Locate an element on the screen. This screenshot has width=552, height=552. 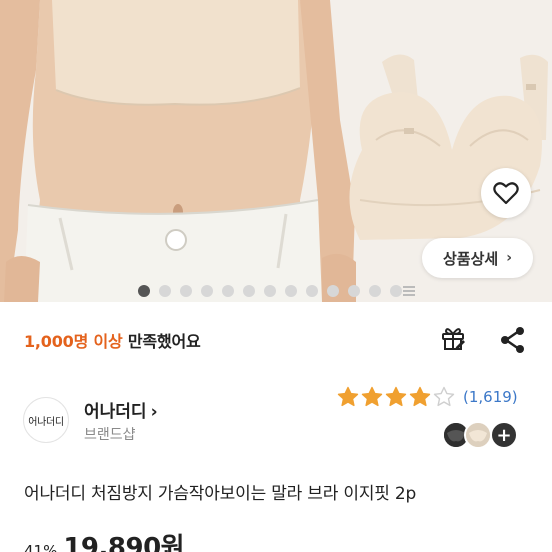
review-thumbnails: + is located at coordinates (482, 436).